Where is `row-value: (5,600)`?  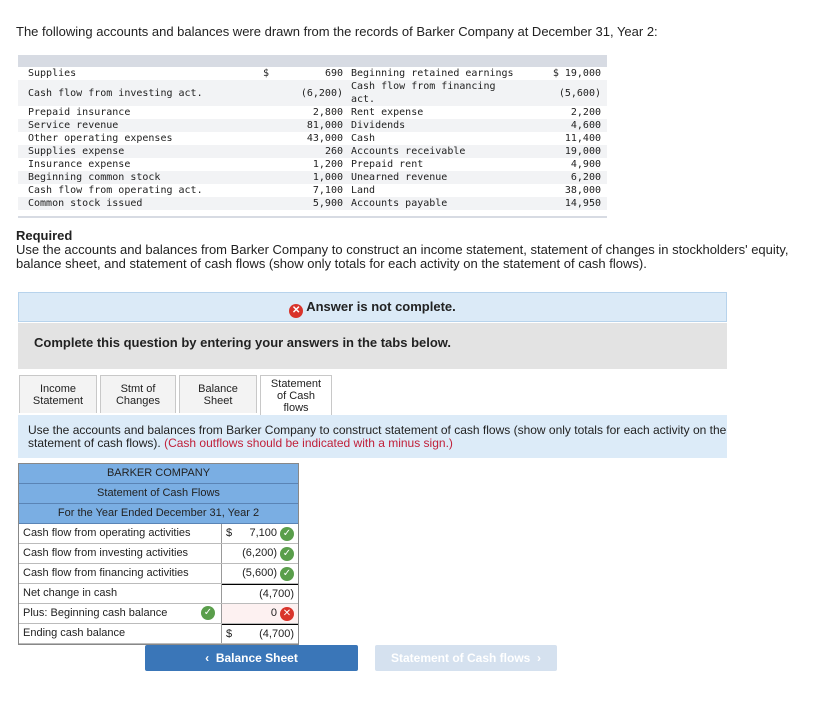
row-value: (5,600) is located at coordinates (259, 573).